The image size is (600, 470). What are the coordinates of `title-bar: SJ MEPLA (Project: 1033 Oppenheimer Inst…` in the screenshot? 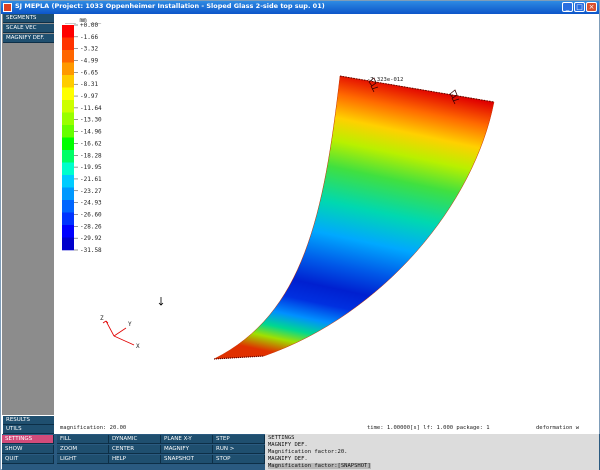 It's located at (300, 7).